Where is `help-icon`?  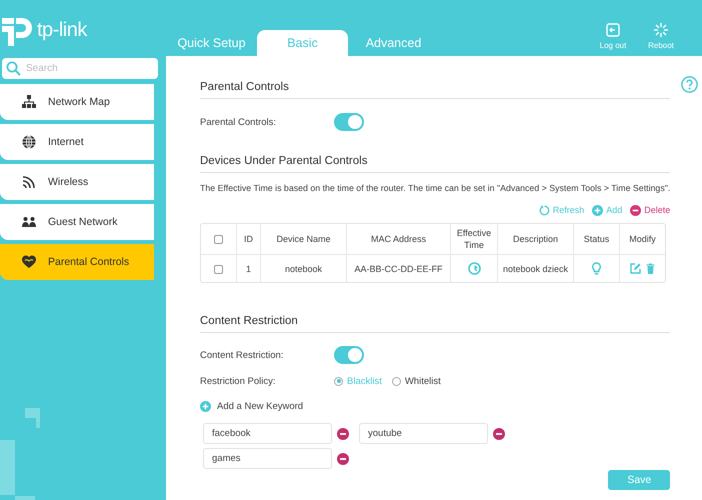
help-icon is located at coordinates (689, 84).